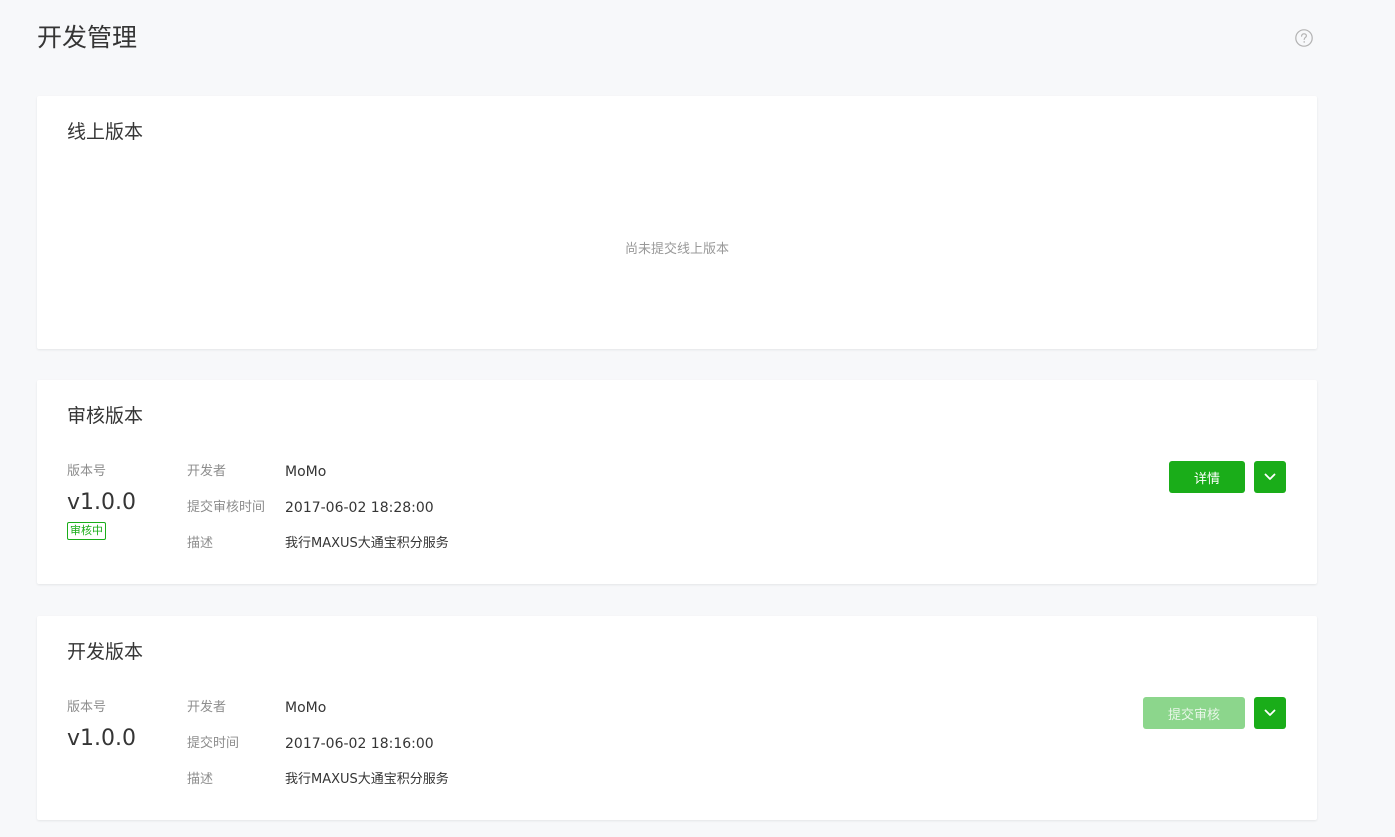 The width and height of the screenshot is (1395, 837). Describe the element at coordinates (207, 707) in the screenshot. I see `dev-developer-label: 开发者` at that location.